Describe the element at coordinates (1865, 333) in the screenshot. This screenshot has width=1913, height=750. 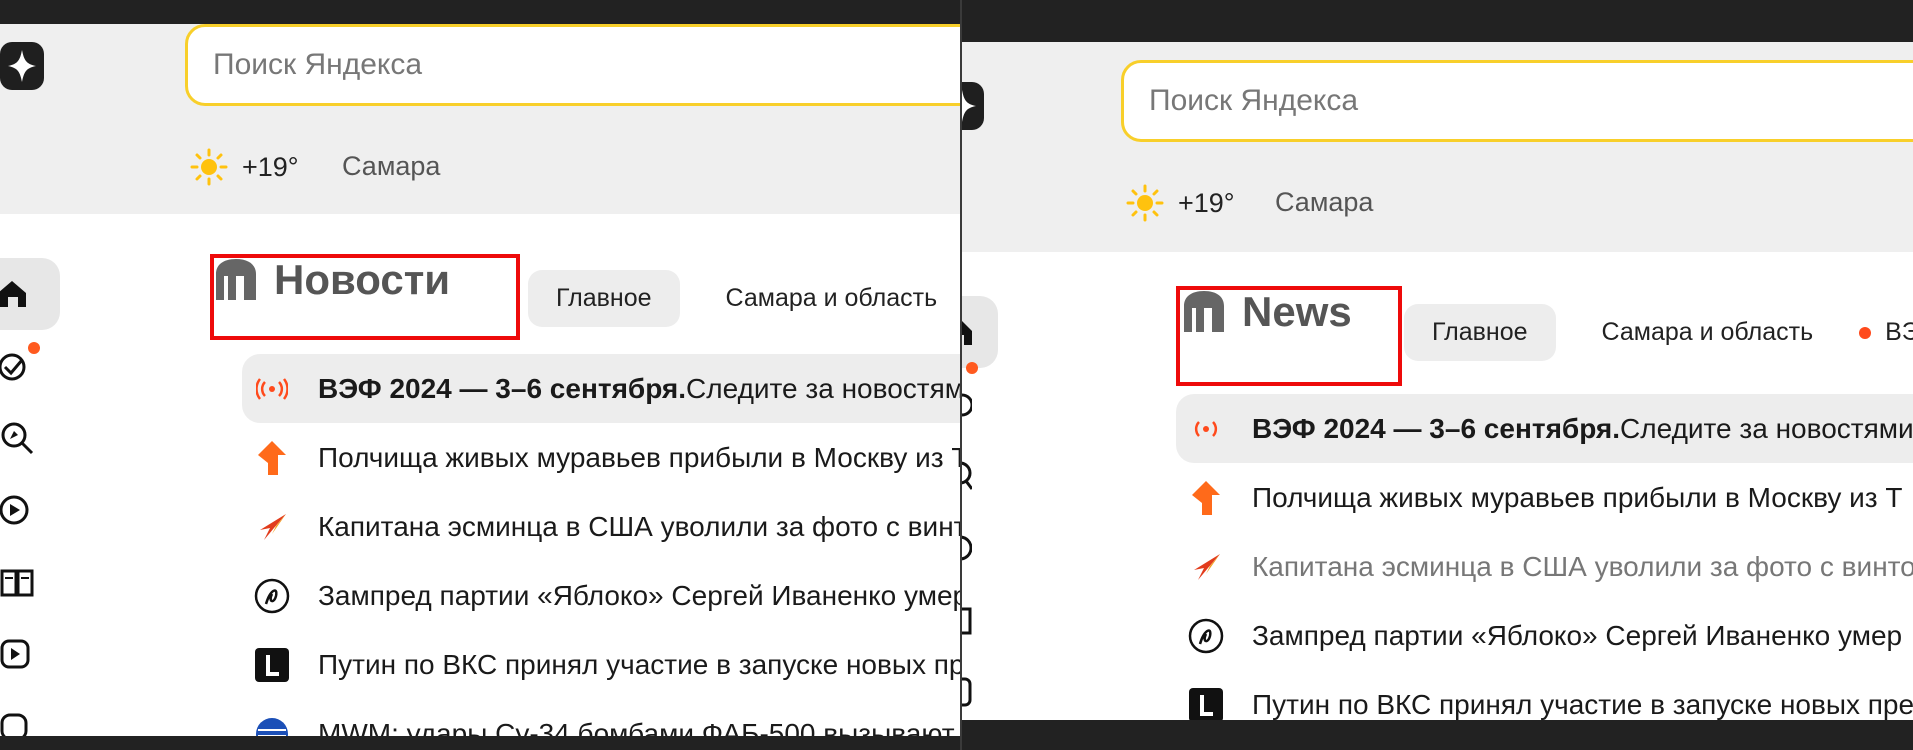
I see `live-dot` at that location.